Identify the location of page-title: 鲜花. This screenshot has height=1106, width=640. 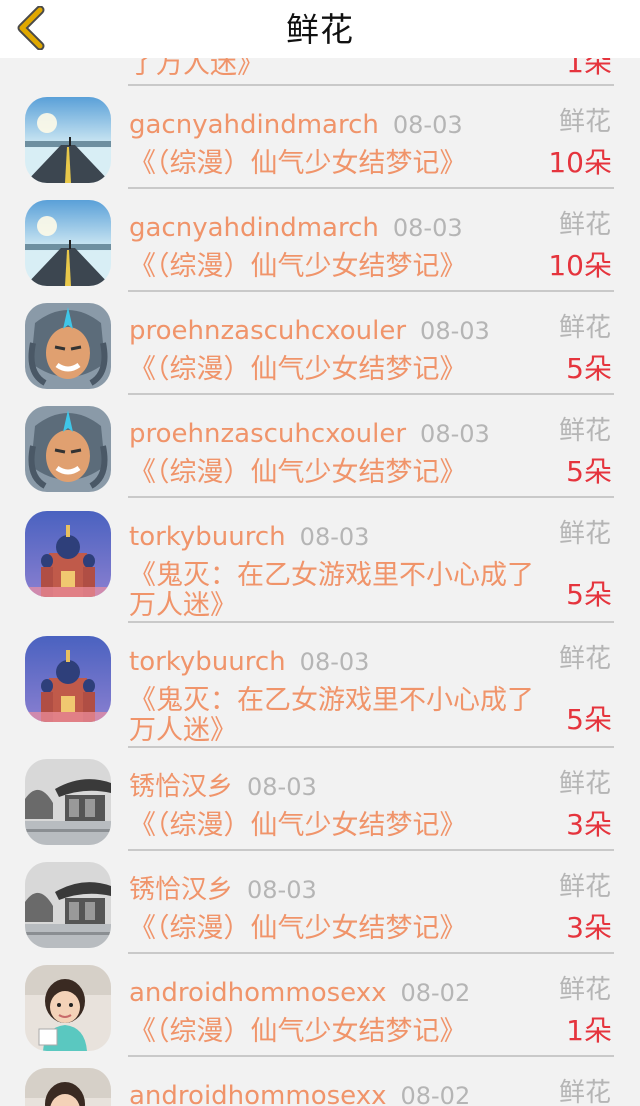
(320, 29).